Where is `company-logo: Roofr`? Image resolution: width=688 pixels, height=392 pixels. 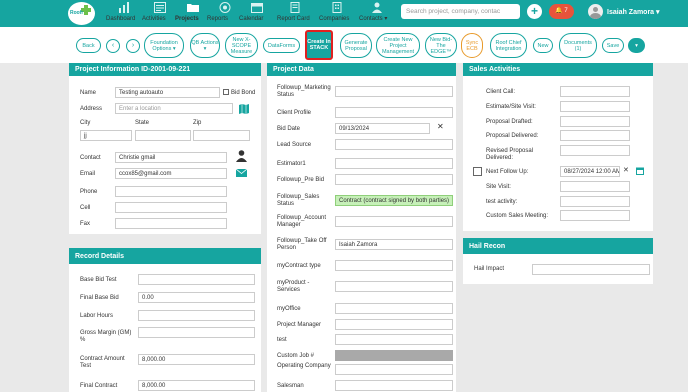
company-logo: Roofr is located at coordinates (81, 13).